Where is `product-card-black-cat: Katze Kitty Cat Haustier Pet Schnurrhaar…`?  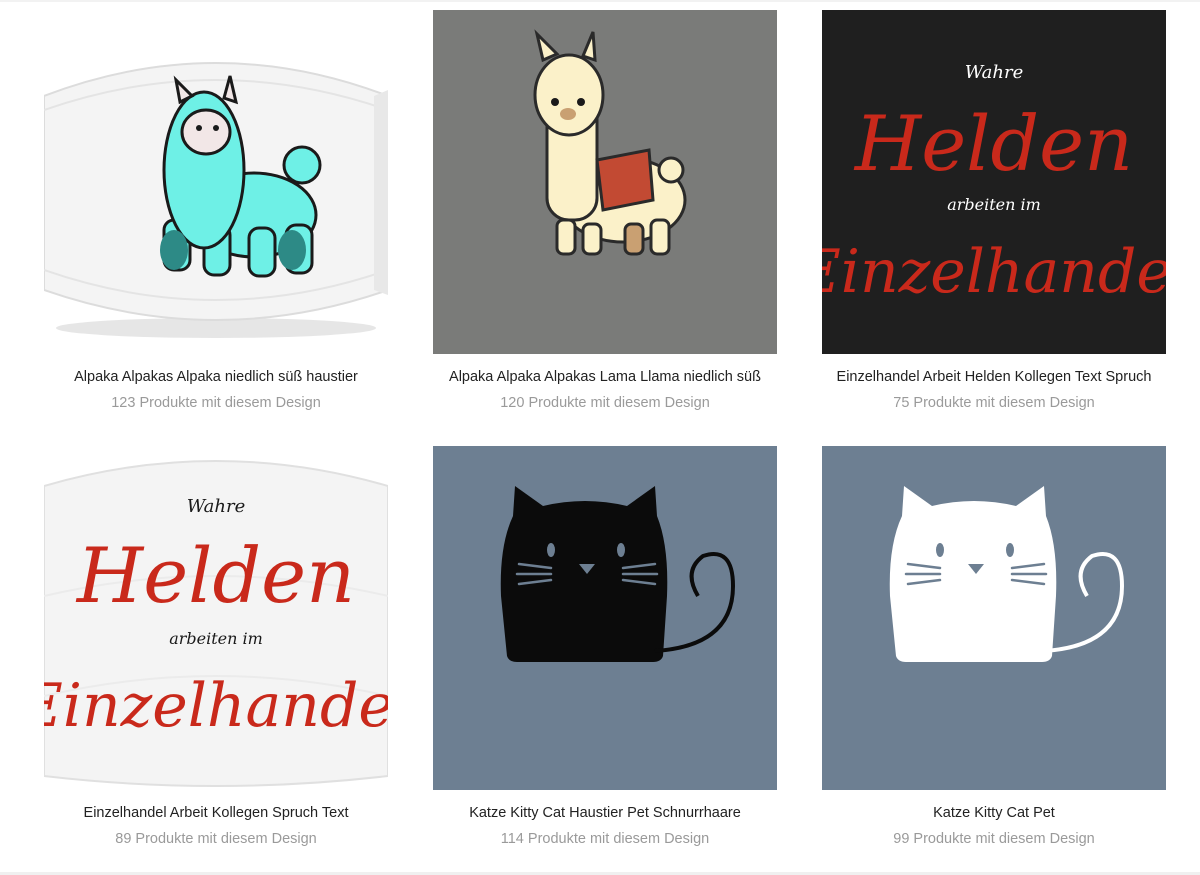 product-card-black-cat: Katze Kitty Cat Haustier Pet Schnurrhaar… is located at coordinates (605, 647).